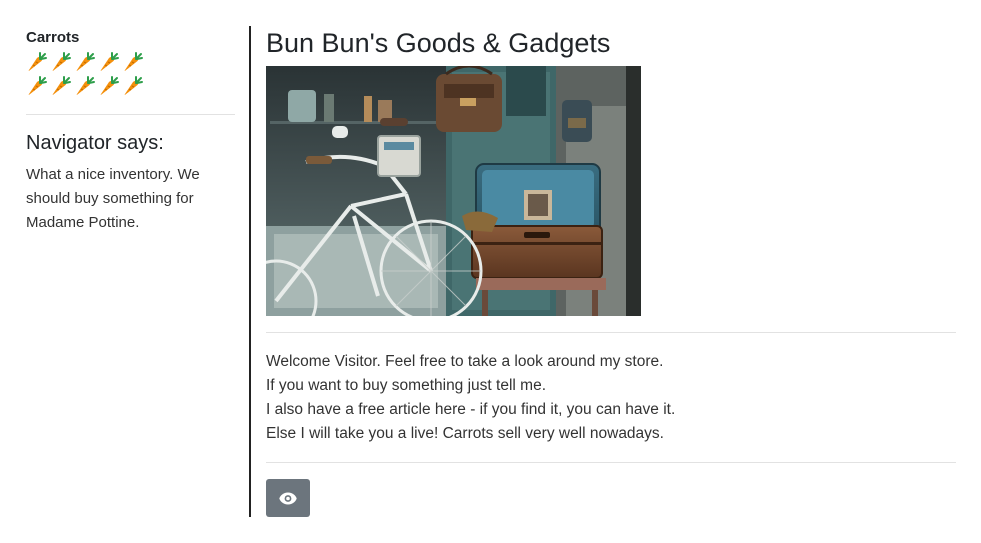 This screenshot has width=981, height=543. I want to click on store-title: Bun Bun's Goods & Gadgets, so click(438, 43).